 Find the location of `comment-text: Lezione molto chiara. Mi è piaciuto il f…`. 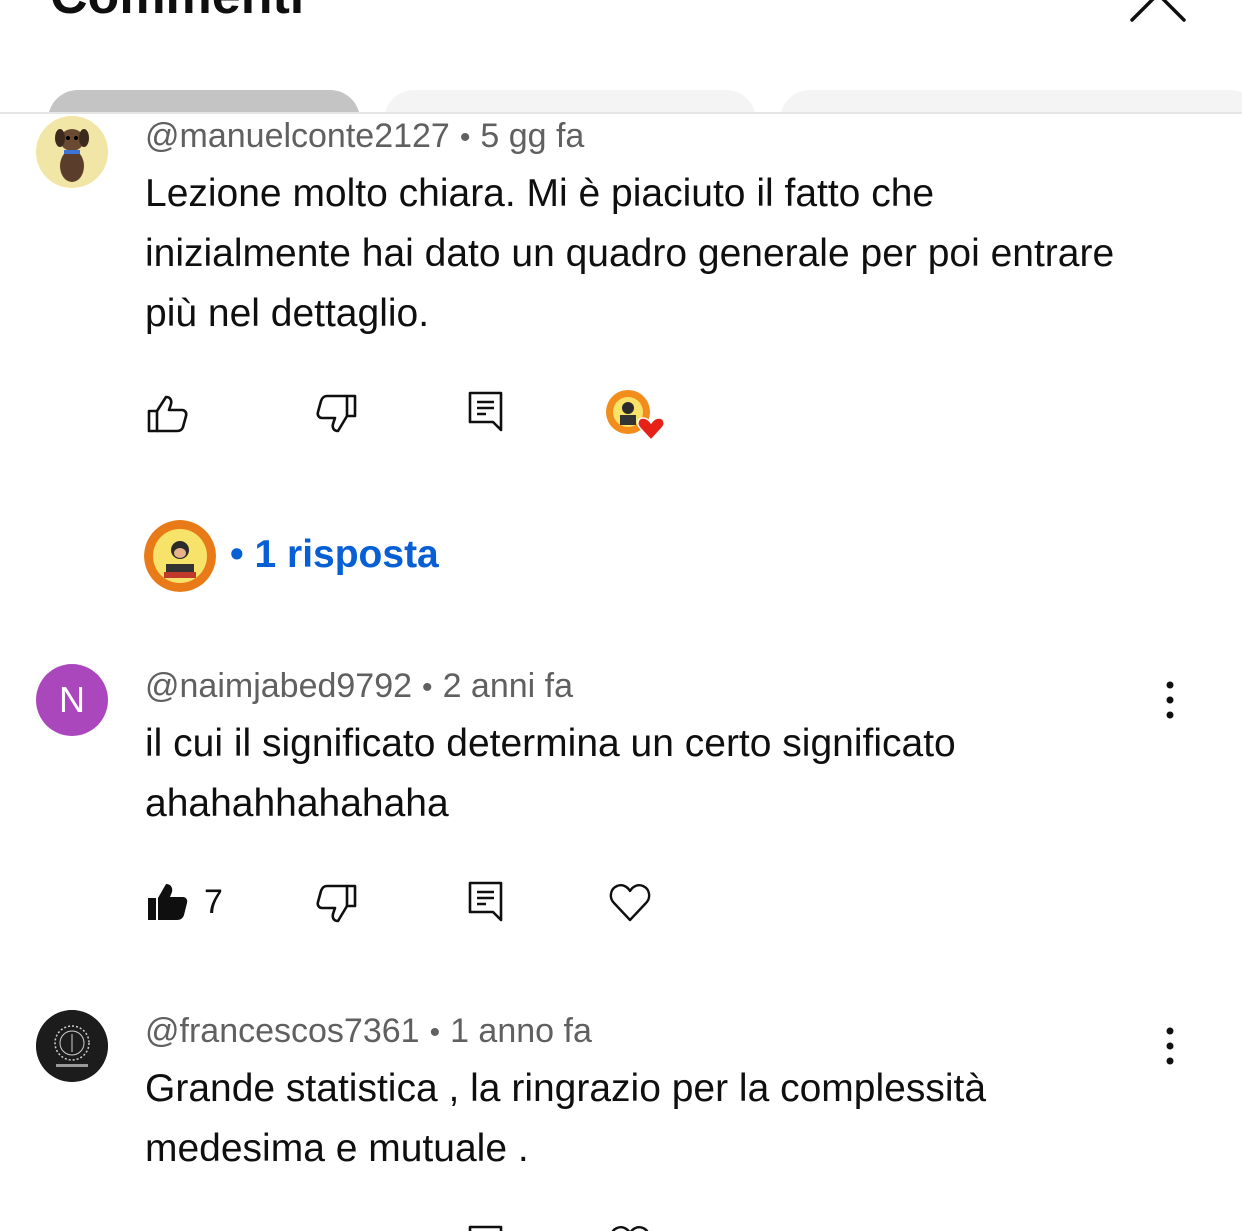

comment-text: Lezione molto chiara. Mi è piaciuto il f… is located at coordinates (630, 253).